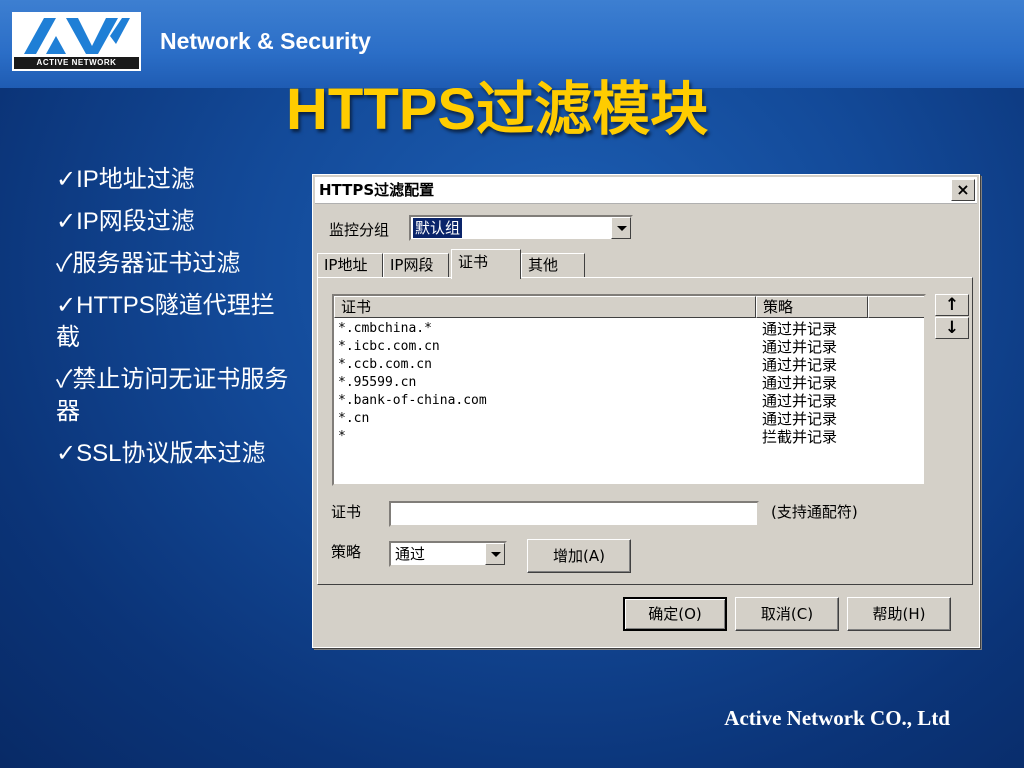 This screenshot has width=1024, height=768. I want to click on dialog-title: HTTPS过滤配置, so click(646, 190).